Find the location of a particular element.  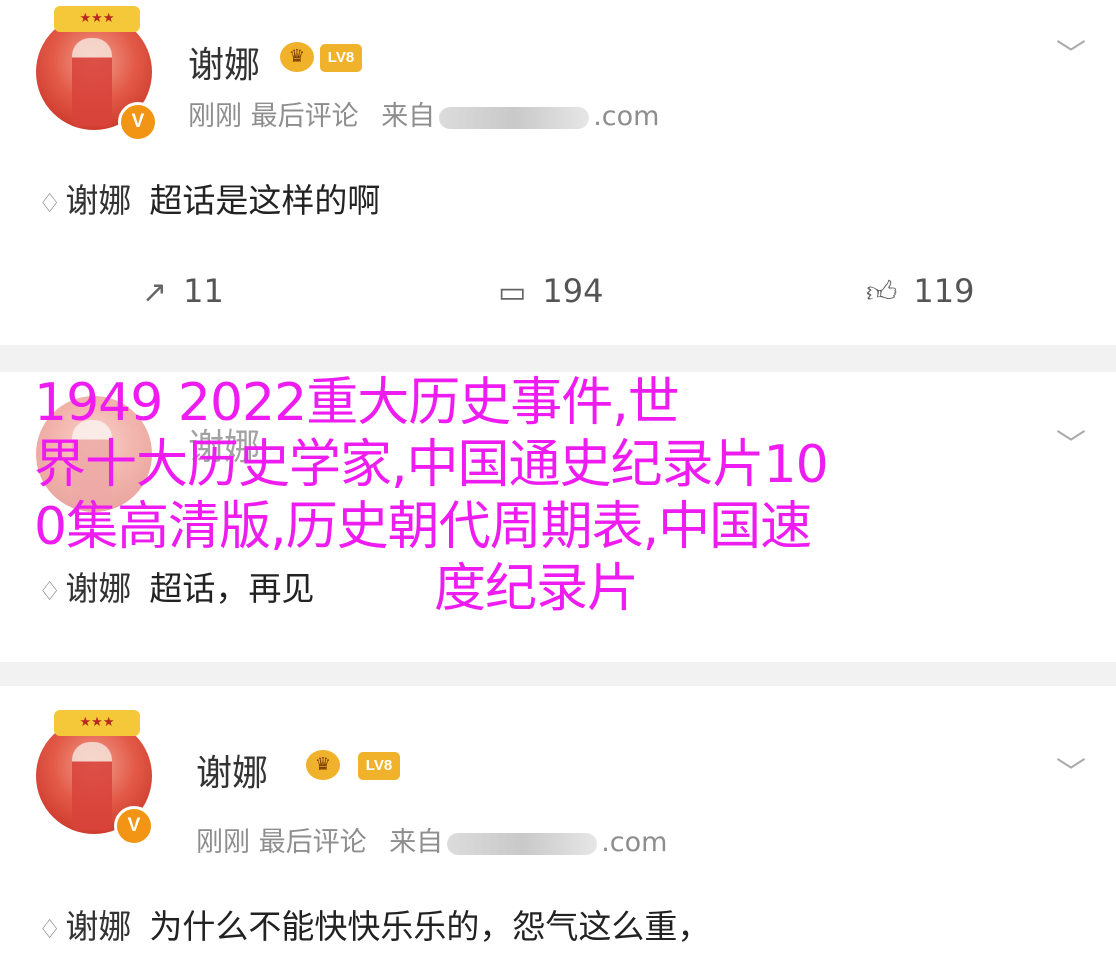

post-body: 为什么不能快快乐乐的，怨气这么重， is located at coordinates (430, 926).